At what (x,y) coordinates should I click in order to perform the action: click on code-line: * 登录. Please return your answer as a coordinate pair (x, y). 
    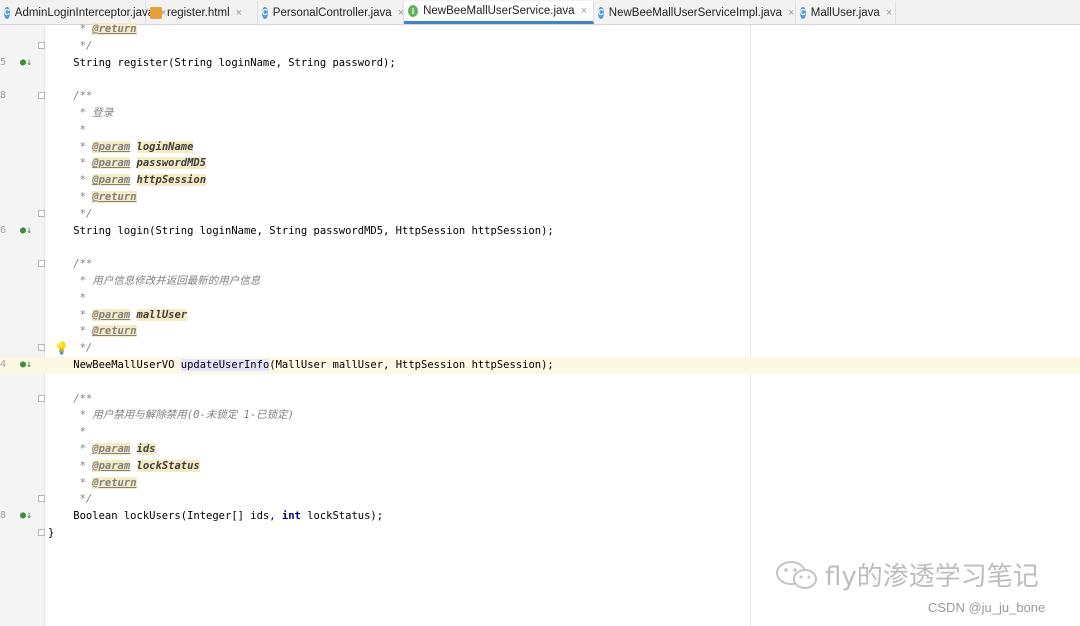
    Looking at the image, I should click on (540, 113).